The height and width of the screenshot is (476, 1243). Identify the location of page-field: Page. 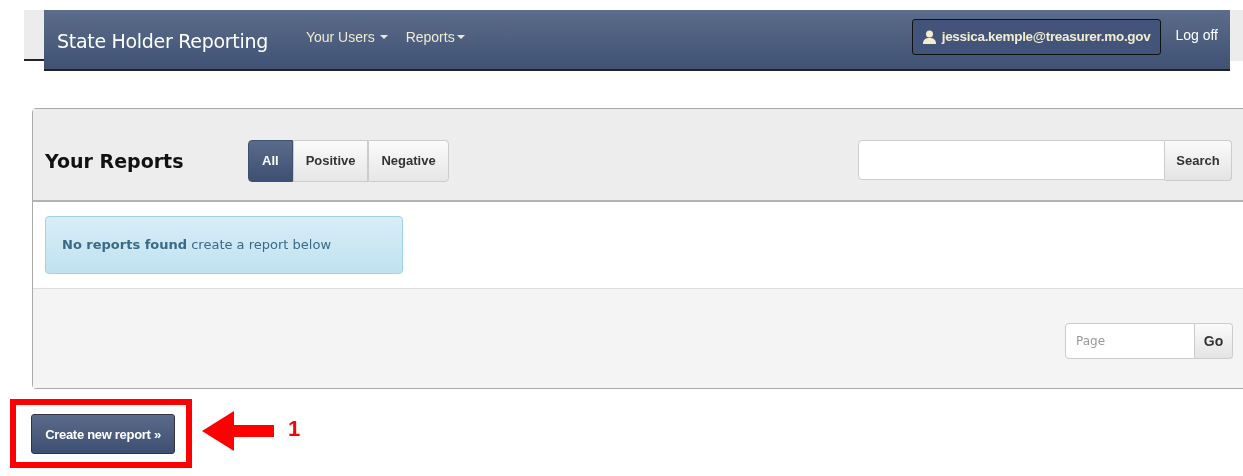
(1130, 340).